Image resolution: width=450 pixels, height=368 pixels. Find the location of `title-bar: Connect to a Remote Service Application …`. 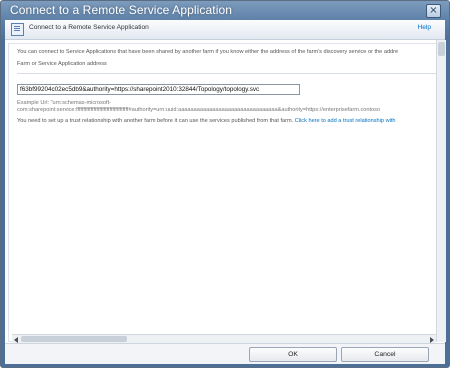

title-bar: Connect to a Remote Service Application … is located at coordinates (225, 10).